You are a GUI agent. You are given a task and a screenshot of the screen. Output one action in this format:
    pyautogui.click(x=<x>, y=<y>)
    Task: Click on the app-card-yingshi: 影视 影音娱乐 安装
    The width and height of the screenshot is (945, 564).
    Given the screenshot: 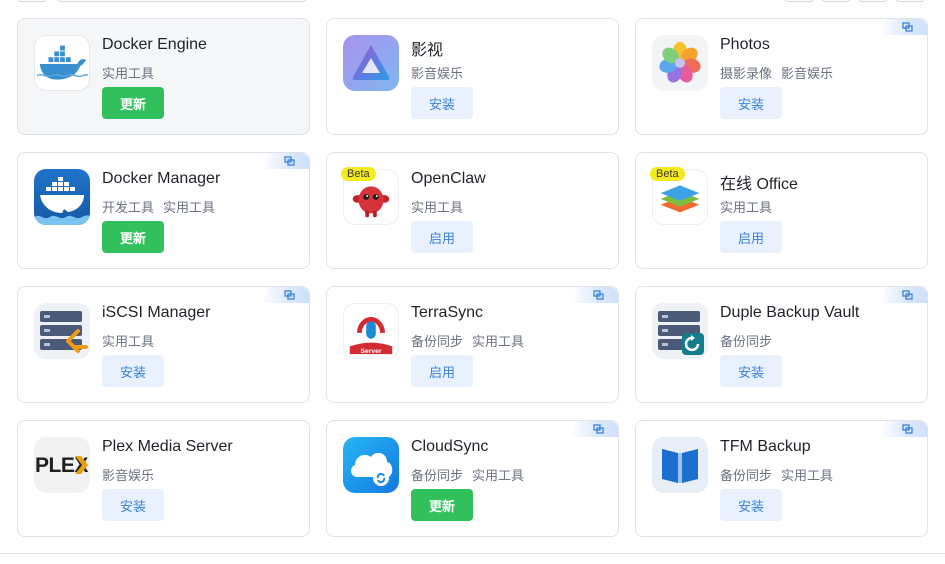 What is the action you would take?
    pyautogui.click(x=472, y=76)
    